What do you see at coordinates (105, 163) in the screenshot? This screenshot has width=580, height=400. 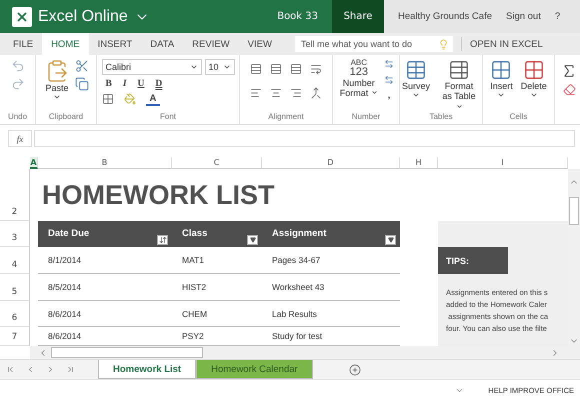 I see `column-header: B` at bounding box center [105, 163].